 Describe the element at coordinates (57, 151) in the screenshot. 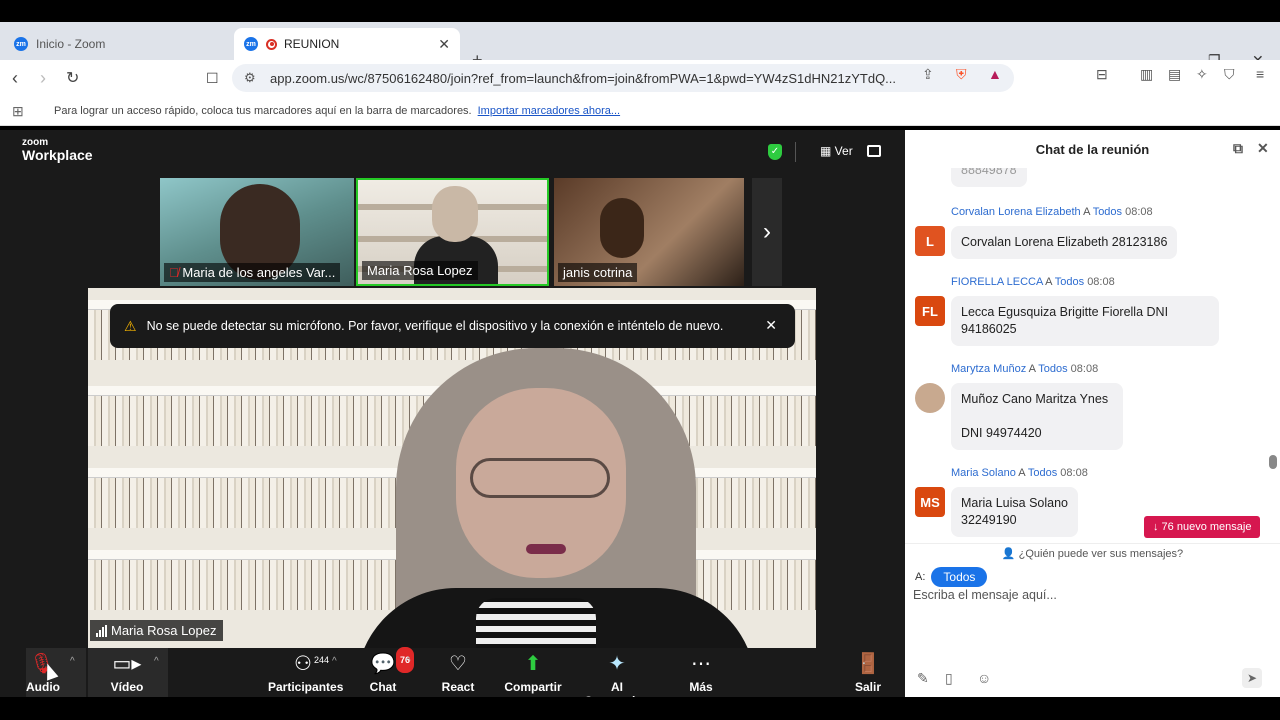

I see `zoom-workplace-logo: zoom Workplace` at that location.